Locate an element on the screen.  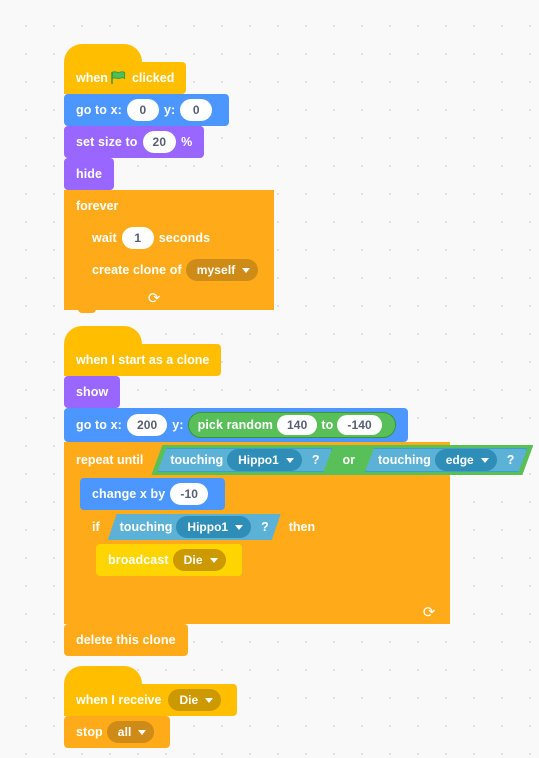
receive-message-value: Die is located at coordinates (189, 700).